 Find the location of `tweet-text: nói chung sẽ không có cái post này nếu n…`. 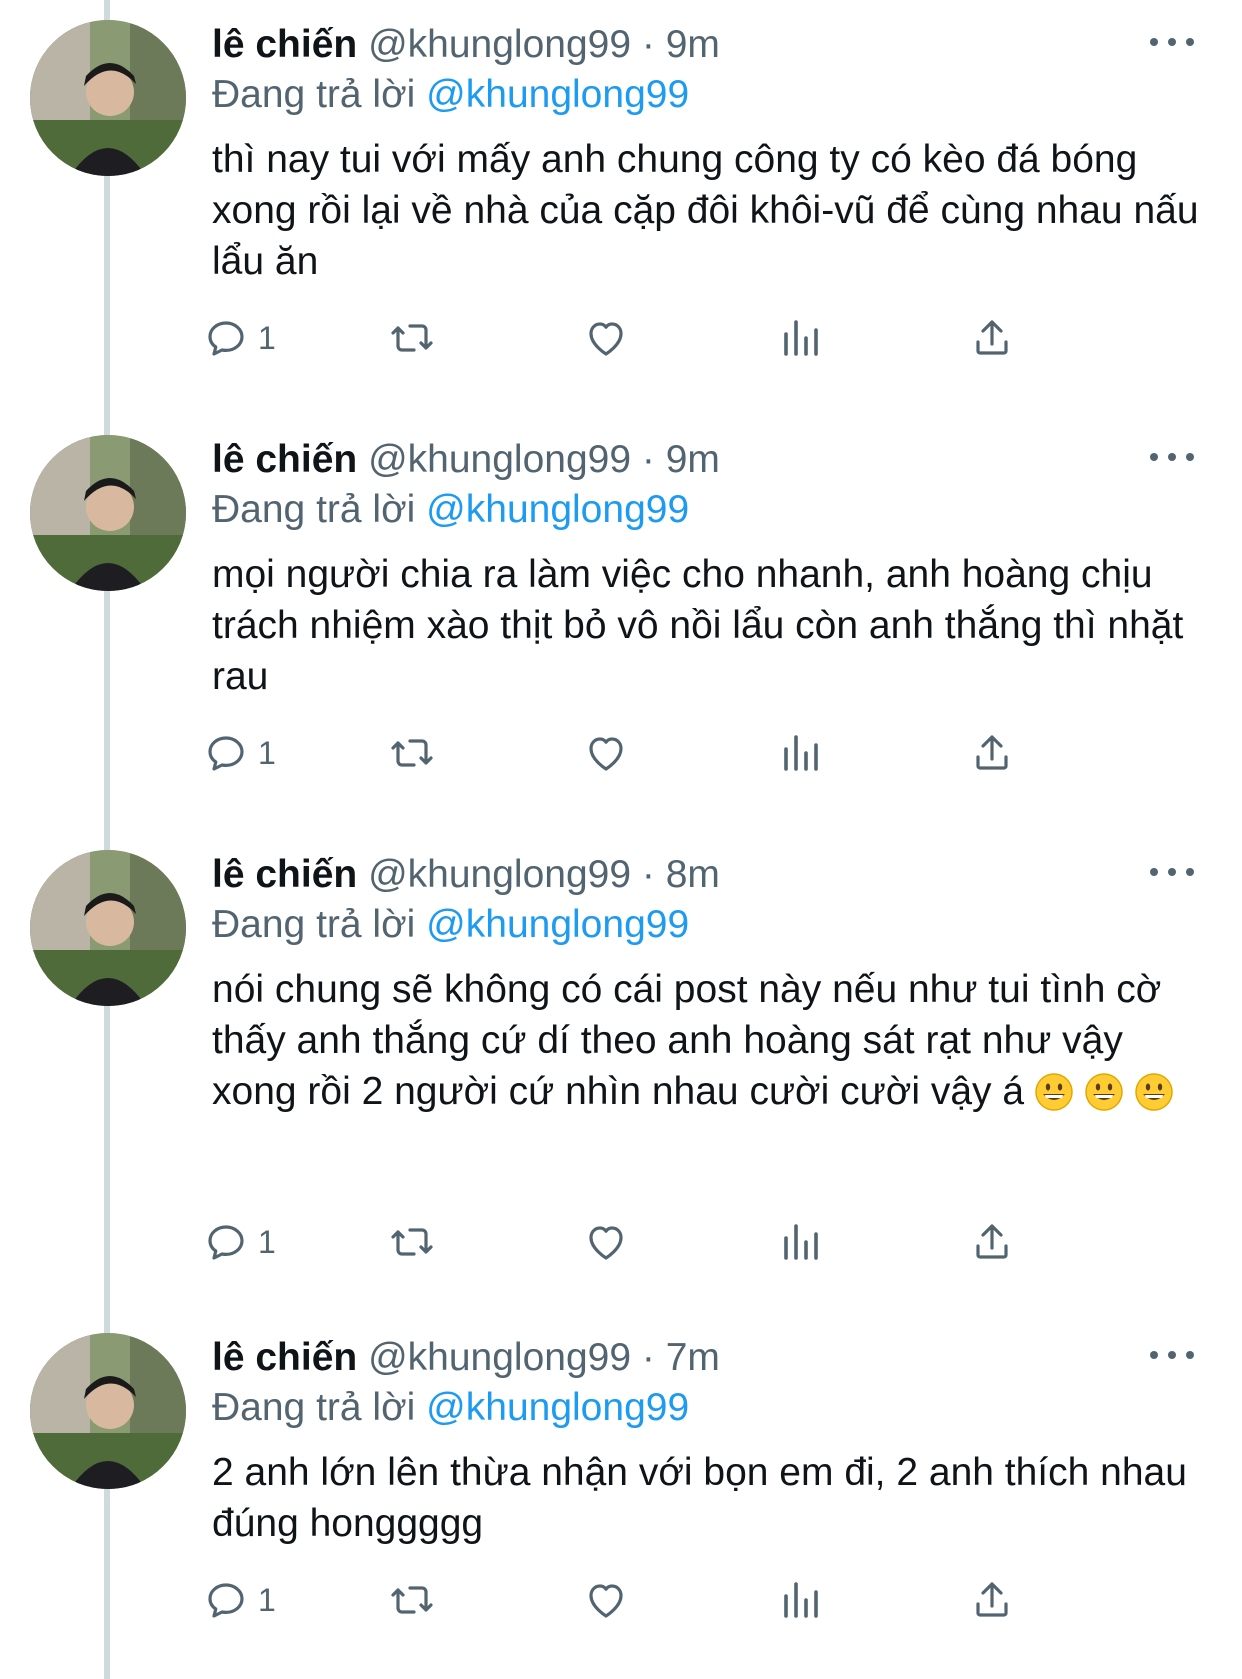

tweet-text: nói chung sẽ không có cái post này nếu n… is located at coordinates (707, 1040).